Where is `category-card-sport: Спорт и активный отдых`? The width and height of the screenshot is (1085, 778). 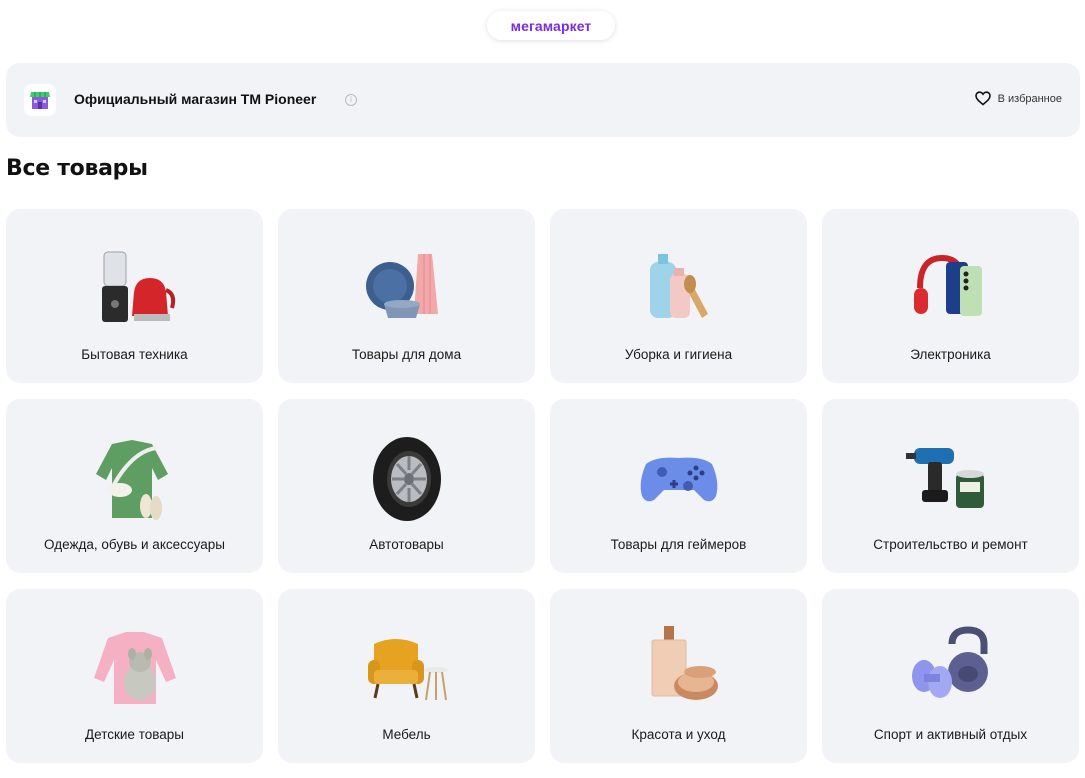 category-card-sport: Спорт и активный отдых is located at coordinates (950, 676).